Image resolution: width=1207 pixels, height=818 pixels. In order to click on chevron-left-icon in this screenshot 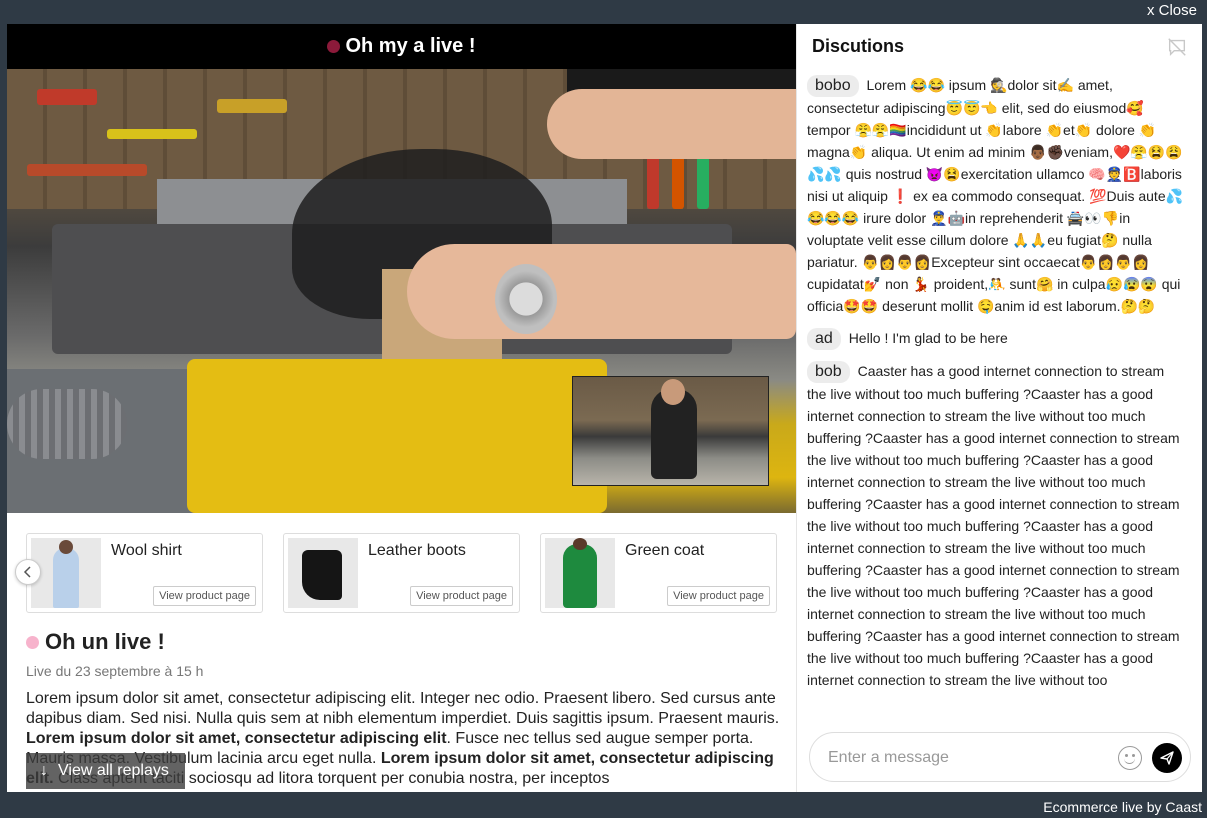, I will do `click(27, 572)`.